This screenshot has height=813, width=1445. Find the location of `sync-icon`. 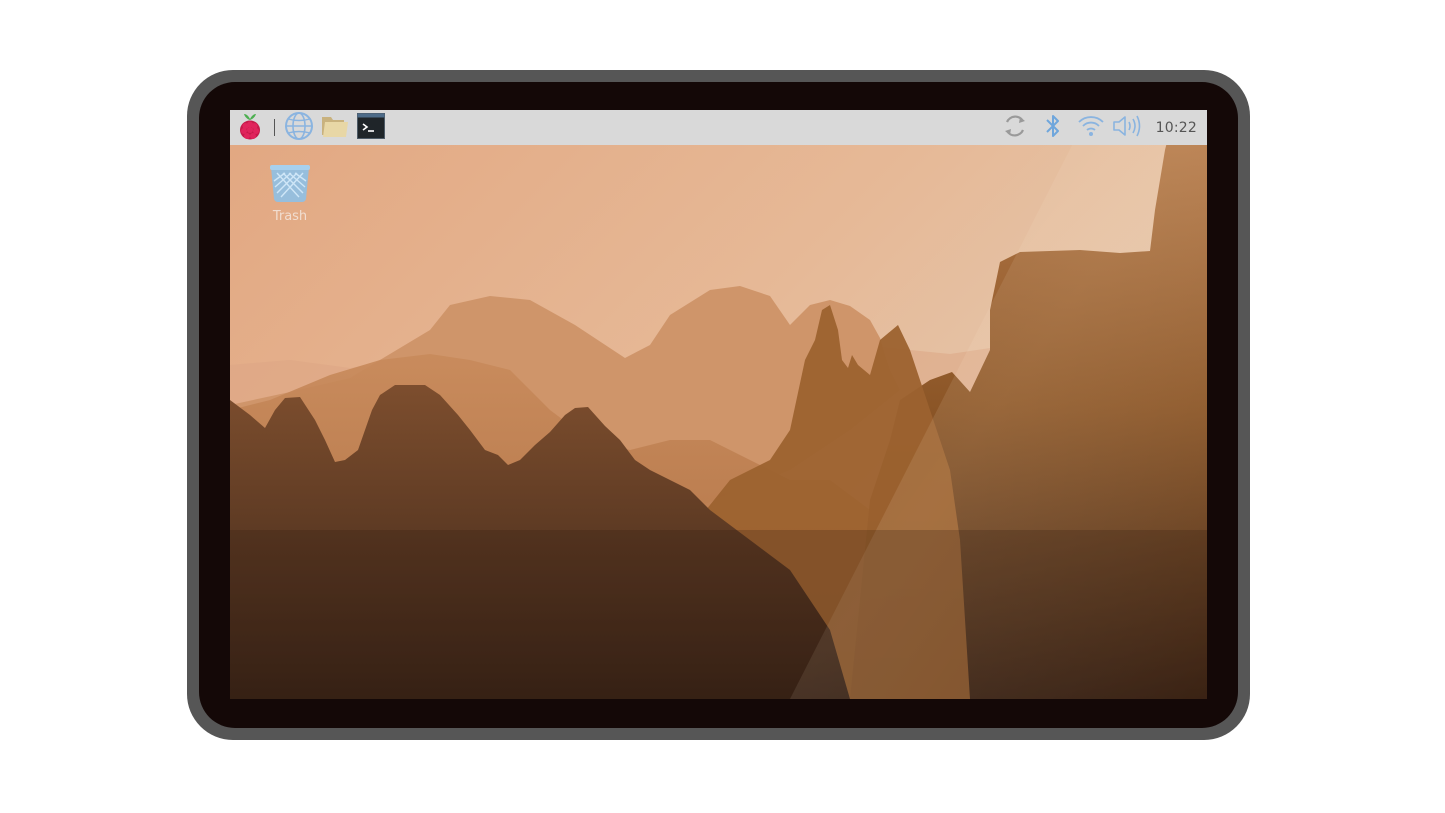

sync-icon is located at coordinates (1015, 128).